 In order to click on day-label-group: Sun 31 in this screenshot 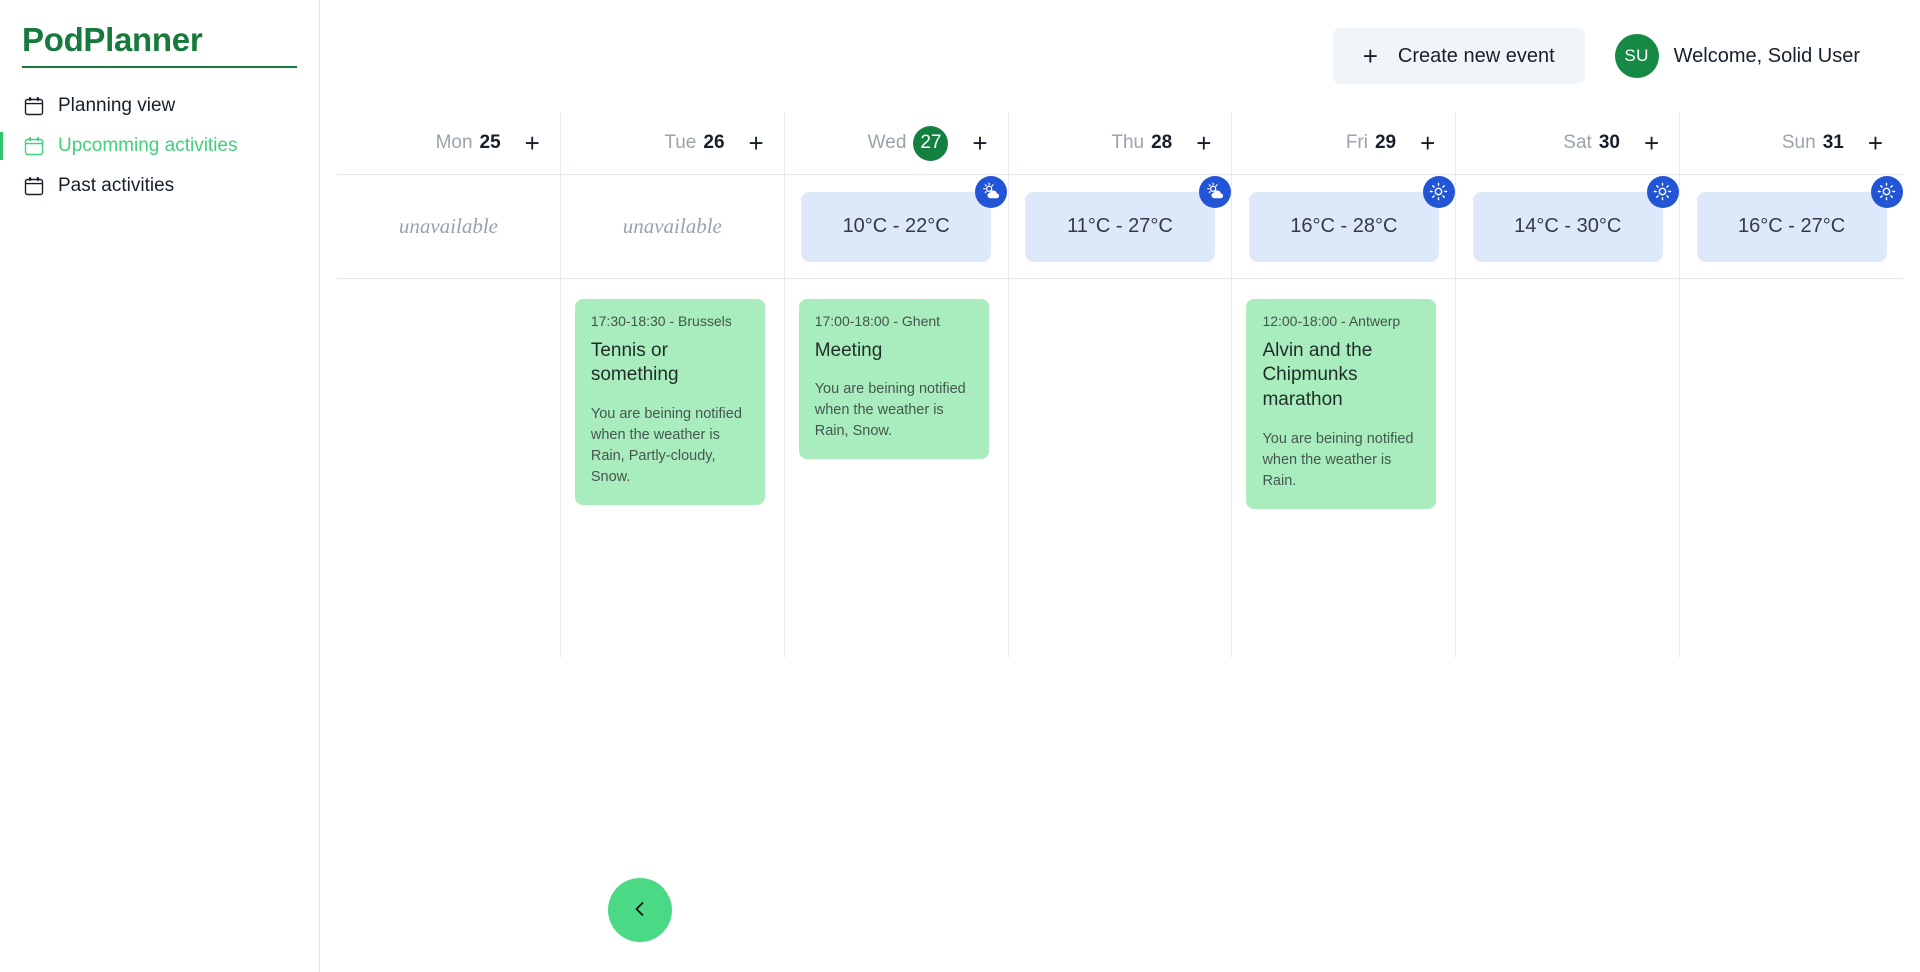, I will do `click(1813, 143)`.